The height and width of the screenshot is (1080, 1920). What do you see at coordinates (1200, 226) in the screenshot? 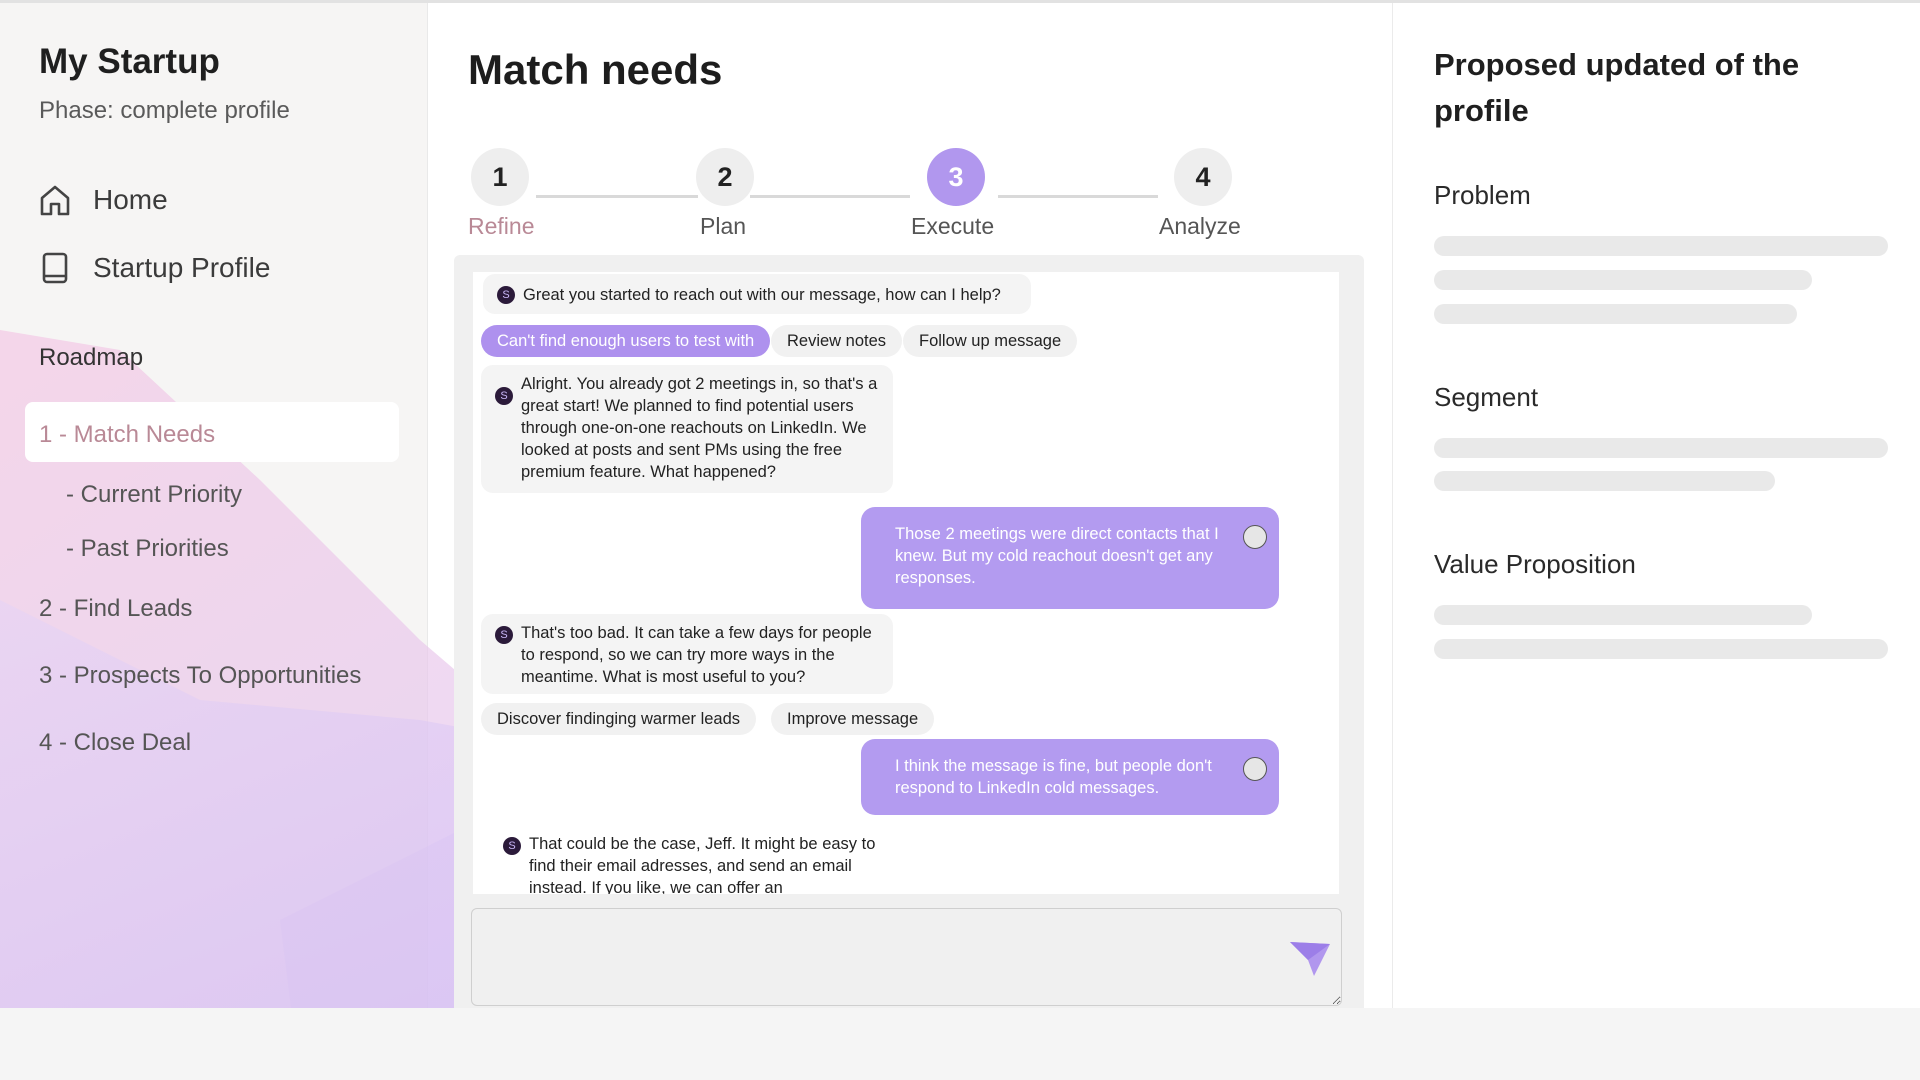
I see `step-4-label: Analyze` at bounding box center [1200, 226].